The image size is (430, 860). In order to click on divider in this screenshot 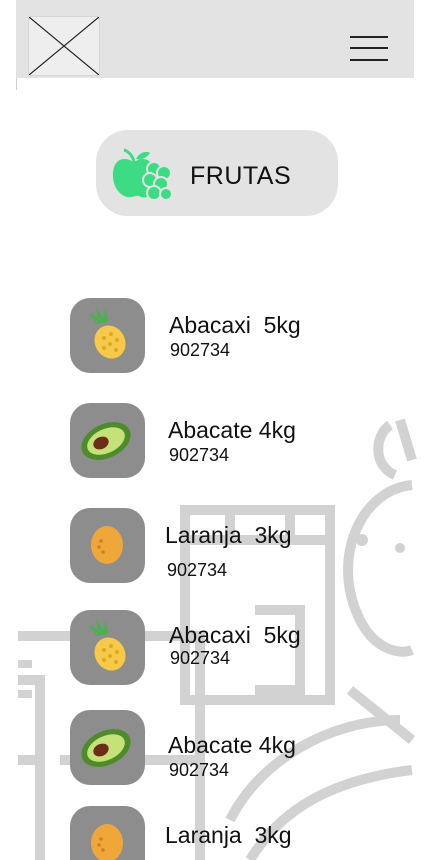, I will do `click(16, 84)`.